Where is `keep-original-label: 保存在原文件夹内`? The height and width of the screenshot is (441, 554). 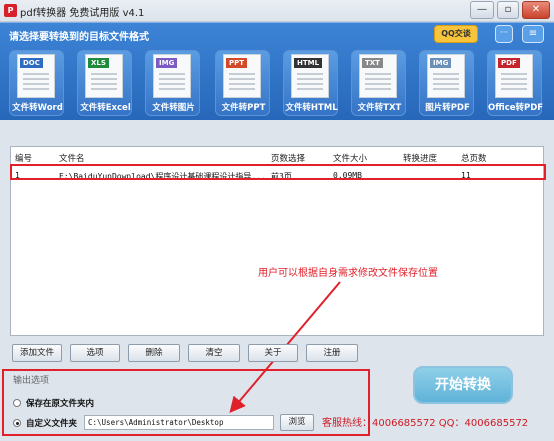
keep-original-label: 保存在原文件夹内 is located at coordinates (60, 403).